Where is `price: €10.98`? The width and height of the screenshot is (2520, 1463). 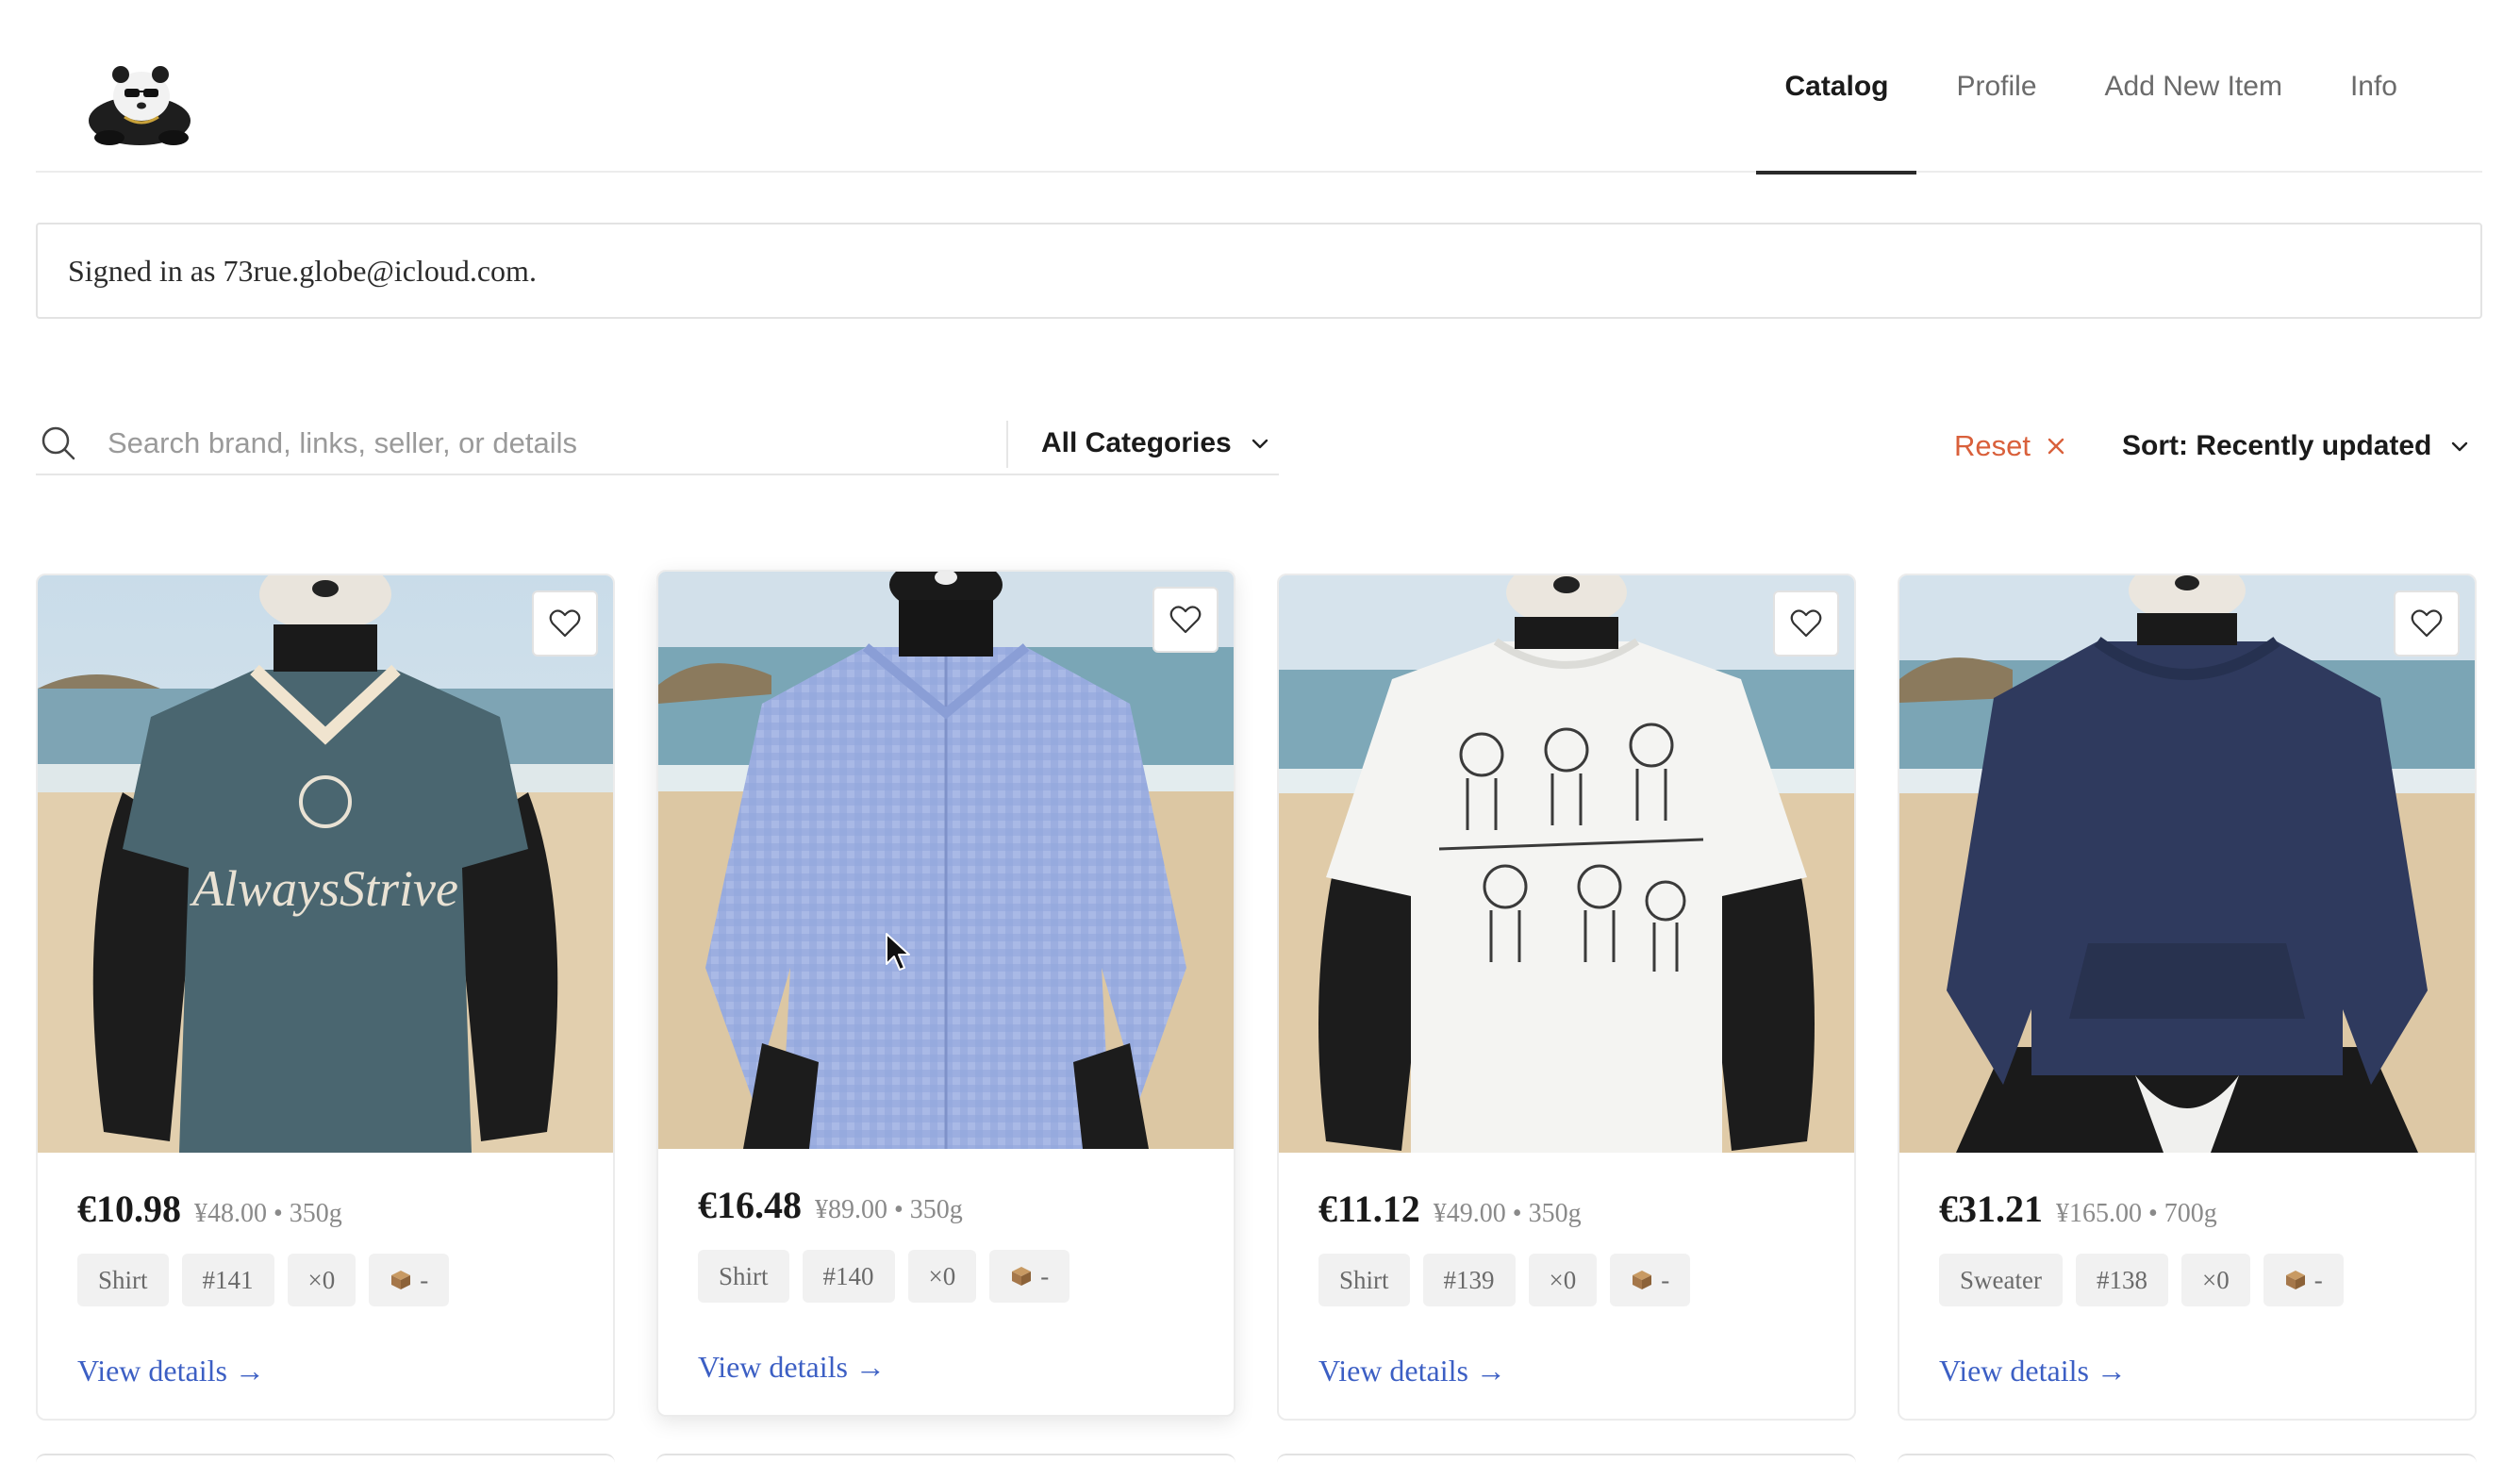 price: €10.98 is located at coordinates (129, 1209).